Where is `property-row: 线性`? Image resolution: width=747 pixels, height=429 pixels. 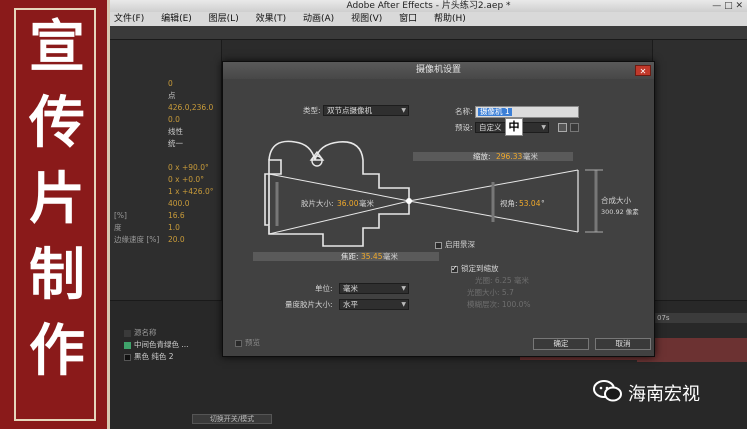
property-row: 线性 is located at coordinates (166, 131).